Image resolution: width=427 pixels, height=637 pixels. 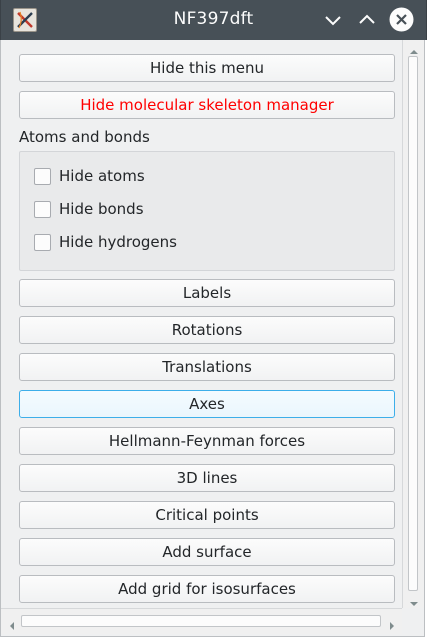 I want to click on scroll-up-icon, so click(x=414, y=48).